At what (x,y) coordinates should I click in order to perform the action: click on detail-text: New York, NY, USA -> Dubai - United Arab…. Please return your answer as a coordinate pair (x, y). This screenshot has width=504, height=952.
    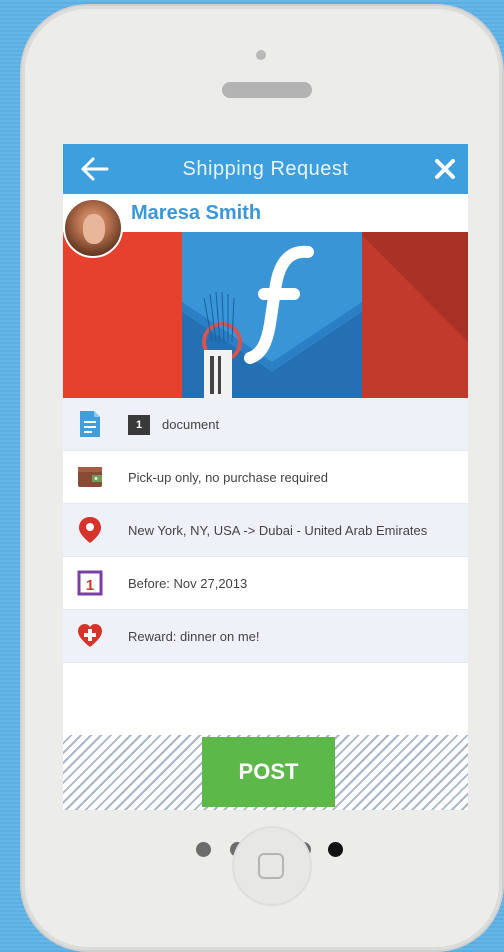
    Looking at the image, I should click on (278, 530).